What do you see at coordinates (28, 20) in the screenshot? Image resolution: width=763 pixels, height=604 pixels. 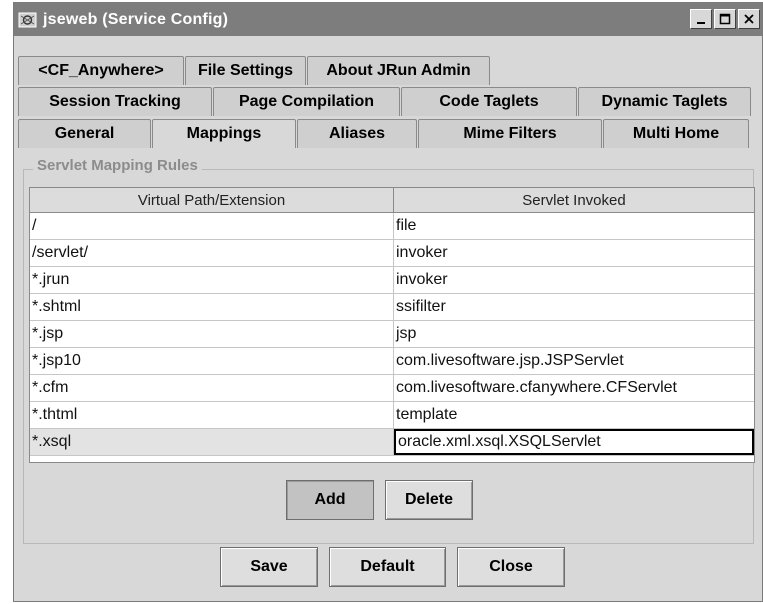 I see `app-icon` at bounding box center [28, 20].